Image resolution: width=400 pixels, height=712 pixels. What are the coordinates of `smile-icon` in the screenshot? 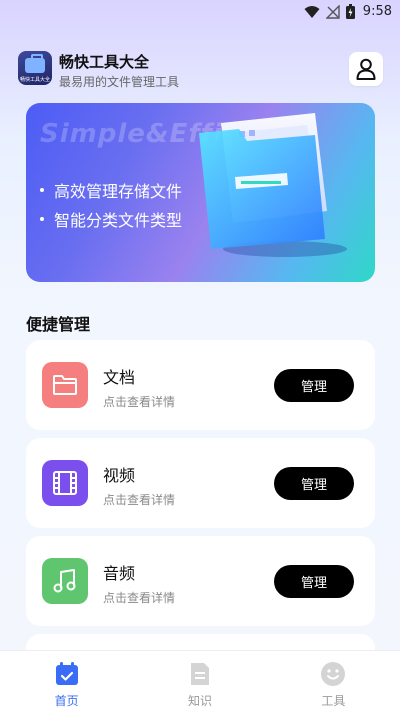 It's located at (333, 674).